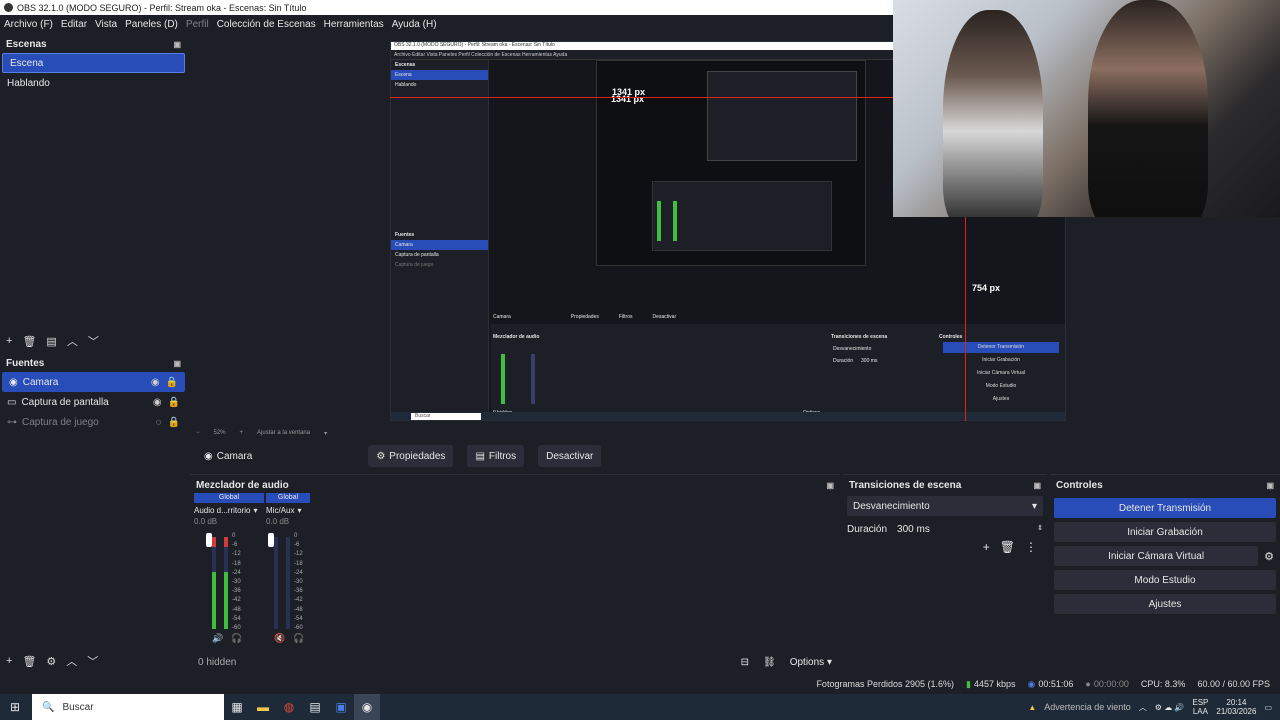 This screenshot has height=720, width=1280. I want to click on menu-editar: Editar, so click(74, 24).